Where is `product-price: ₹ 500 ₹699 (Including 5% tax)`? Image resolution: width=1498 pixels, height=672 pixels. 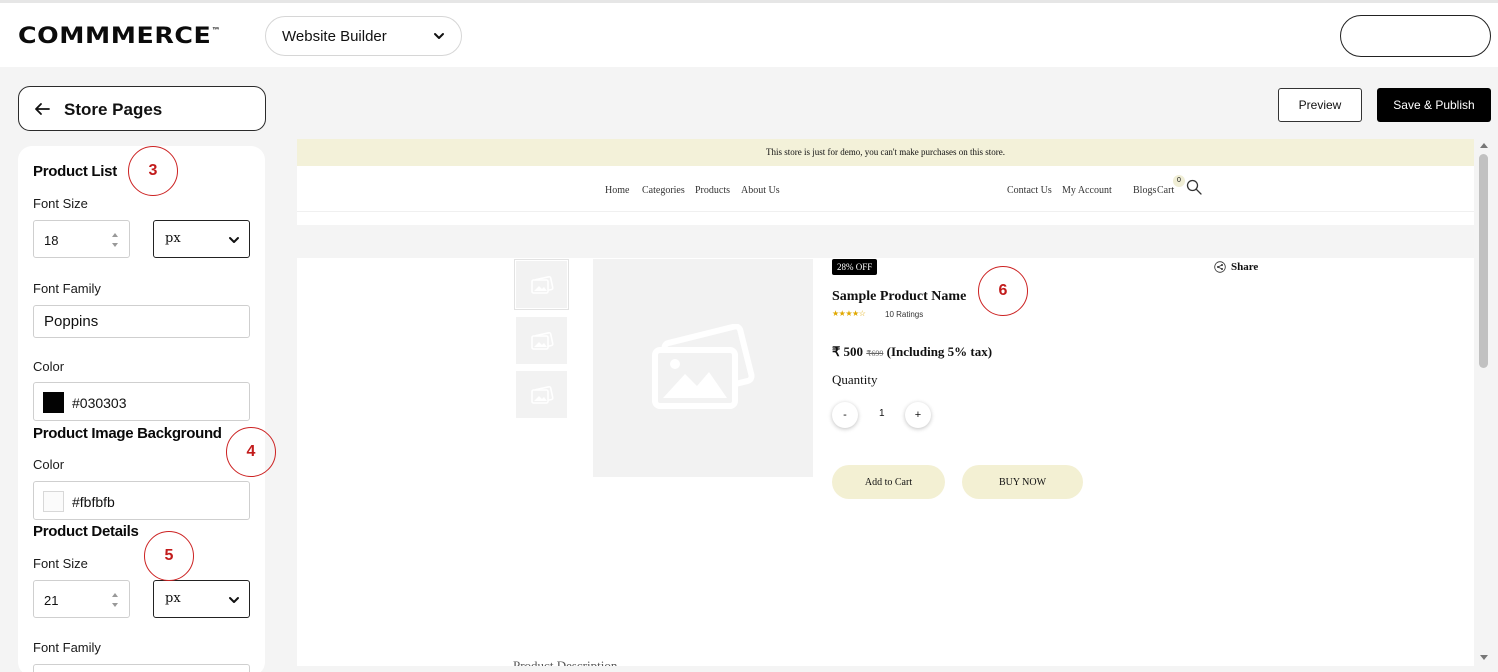
product-price: ₹ 500 ₹699 (Including 5% tax) is located at coordinates (912, 352).